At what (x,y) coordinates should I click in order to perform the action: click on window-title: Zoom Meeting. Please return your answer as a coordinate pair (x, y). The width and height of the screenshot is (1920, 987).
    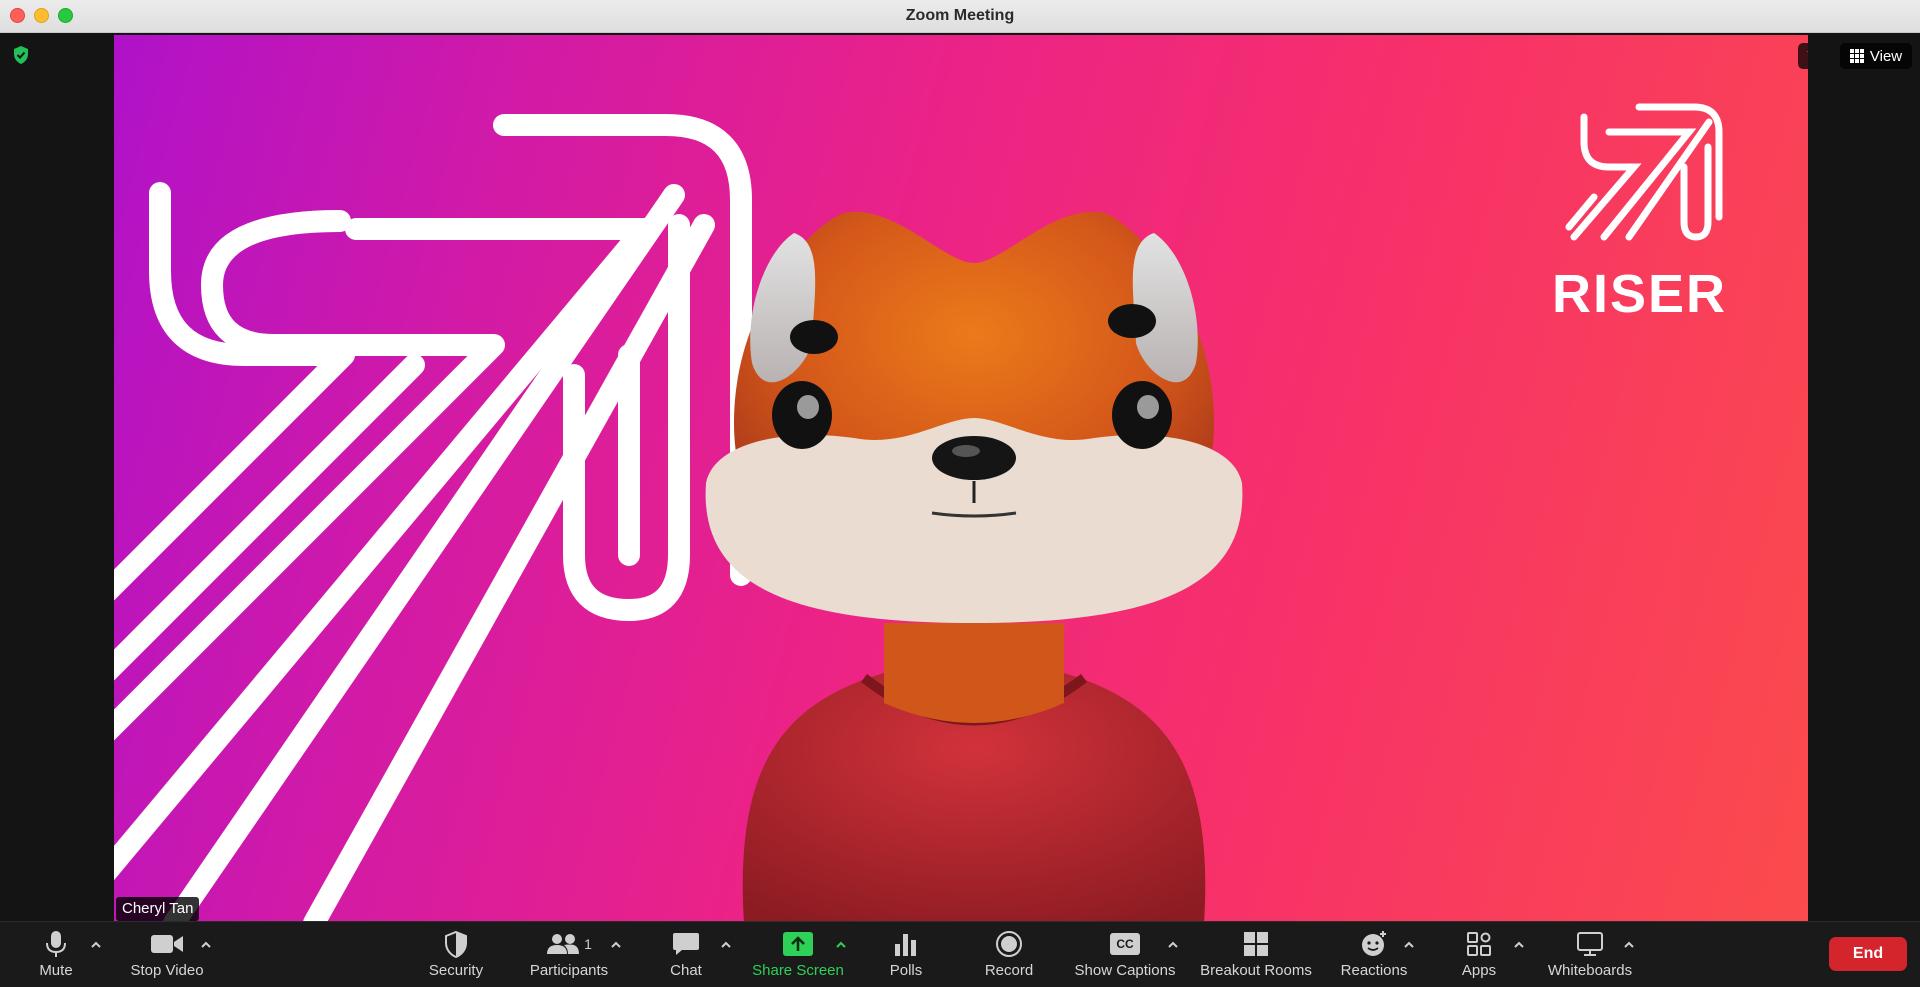
    Looking at the image, I should click on (960, 15).